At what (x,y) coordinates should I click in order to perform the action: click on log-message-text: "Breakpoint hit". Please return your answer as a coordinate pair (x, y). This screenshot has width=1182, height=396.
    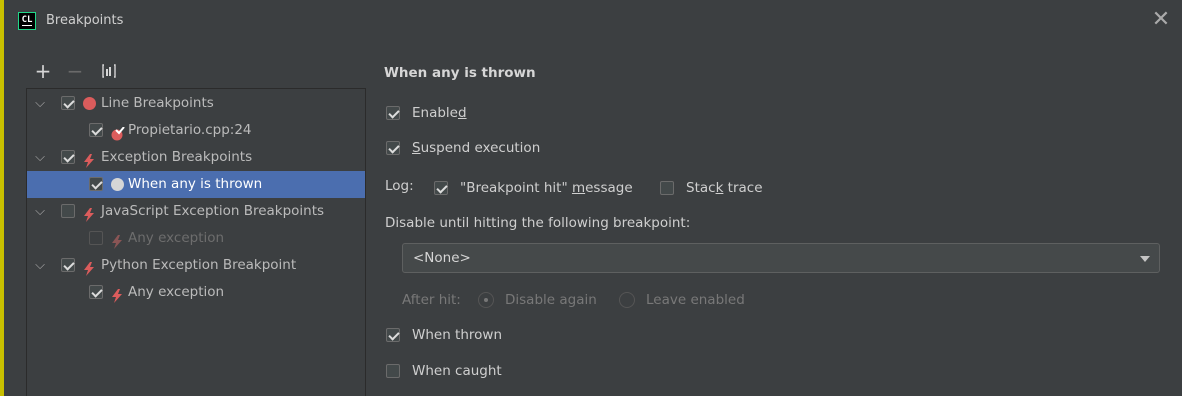
    Looking at the image, I should click on (516, 188).